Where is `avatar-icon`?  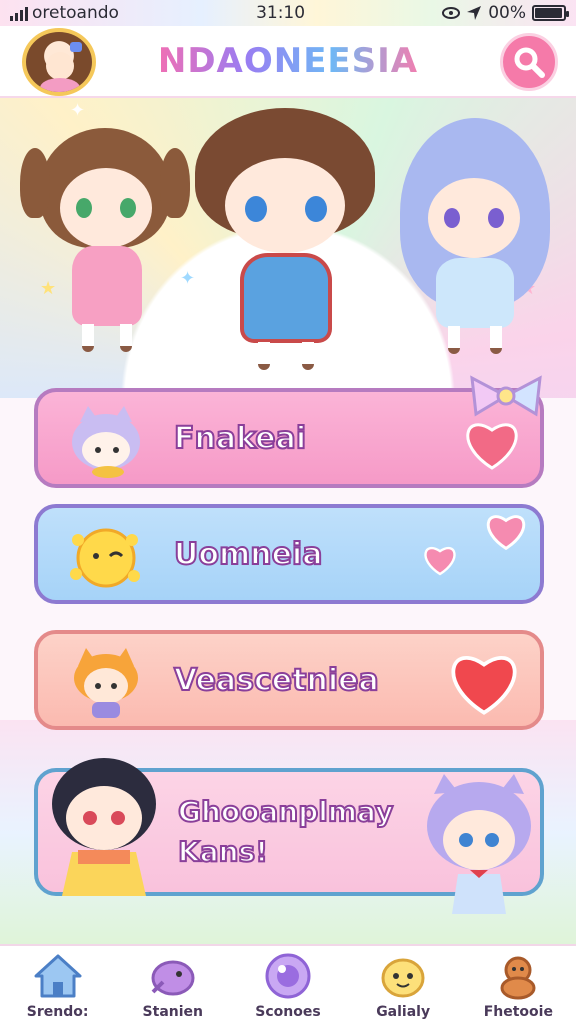 avatar-icon is located at coordinates (59, 62).